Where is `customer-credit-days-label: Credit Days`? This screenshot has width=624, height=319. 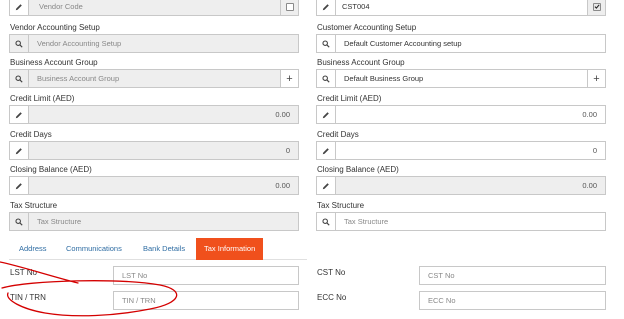 customer-credit-days-label: Credit Days is located at coordinates (338, 134).